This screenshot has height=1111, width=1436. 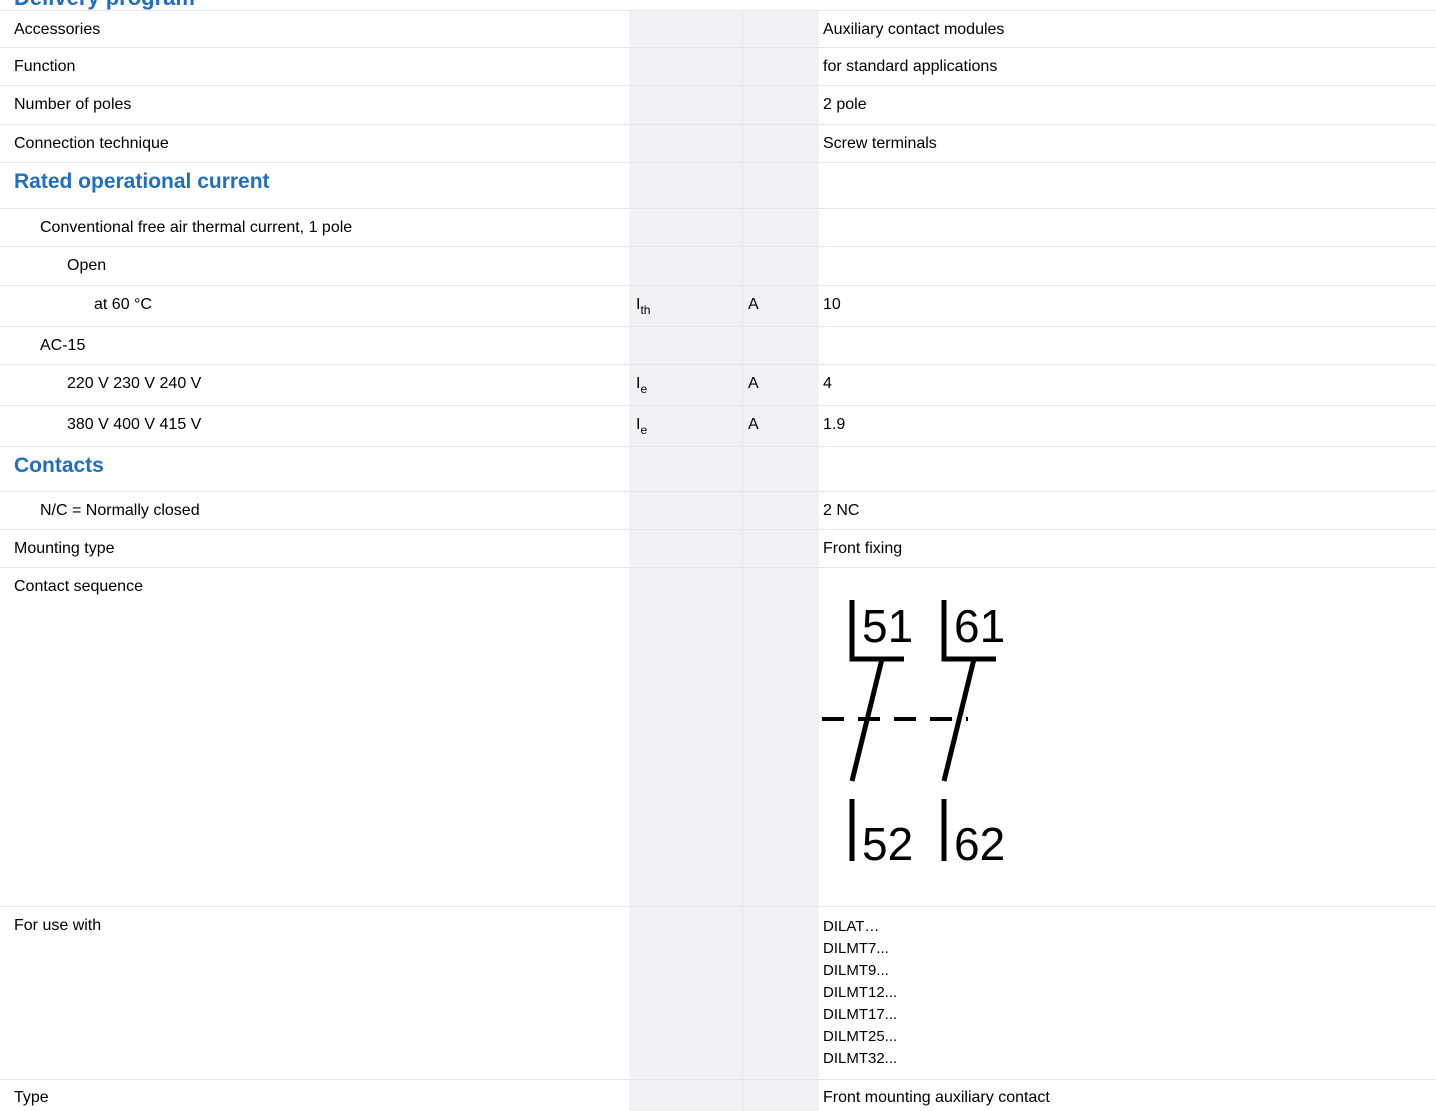 What do you see at coordinates (718, 346) in the screenshot?
I see `row-ac15: AC-15` at bounding box center [718, 346].